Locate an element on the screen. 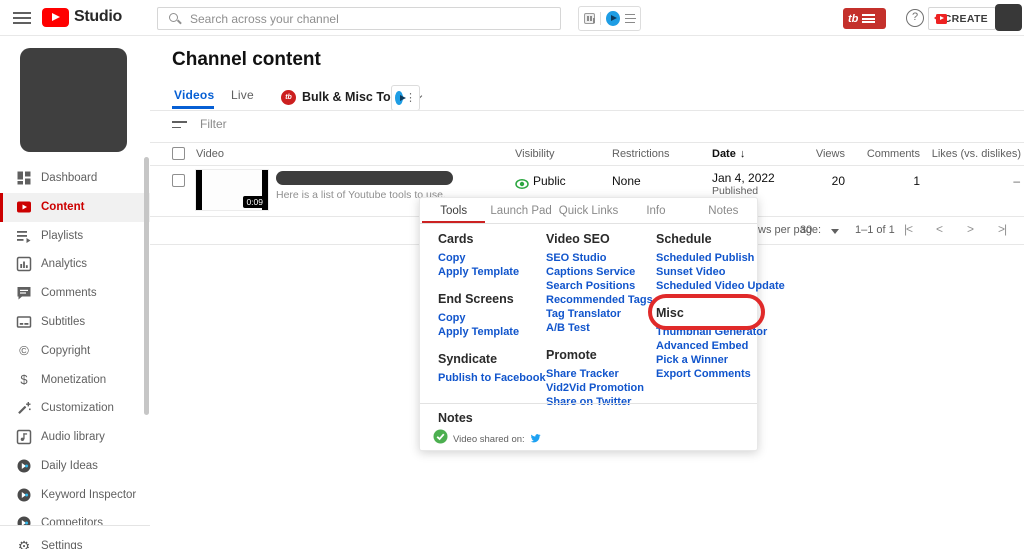  rows-per-page-select: 30 is located at coordinates (806, 230).